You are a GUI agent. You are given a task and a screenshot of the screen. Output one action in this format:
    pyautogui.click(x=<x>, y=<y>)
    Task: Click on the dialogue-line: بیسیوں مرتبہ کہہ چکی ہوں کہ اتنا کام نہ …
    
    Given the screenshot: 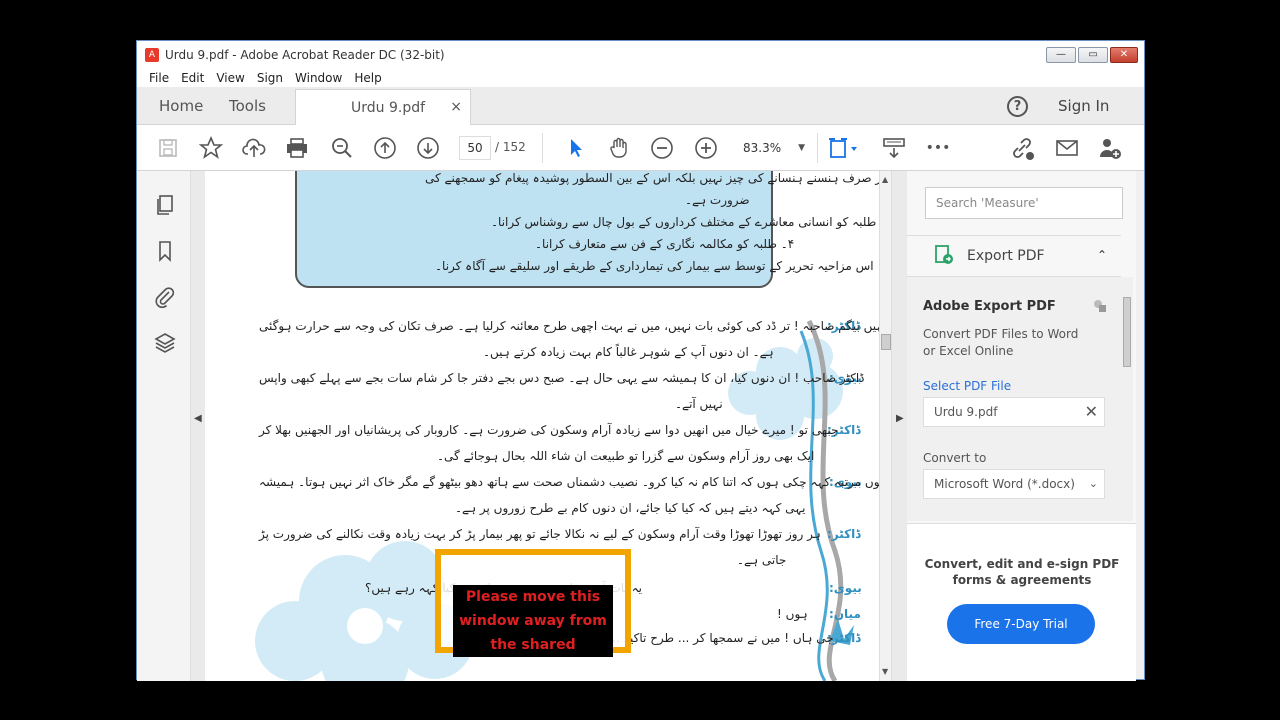 What is the action you would take?
    pyautogui.click(x=569, y=482)
    